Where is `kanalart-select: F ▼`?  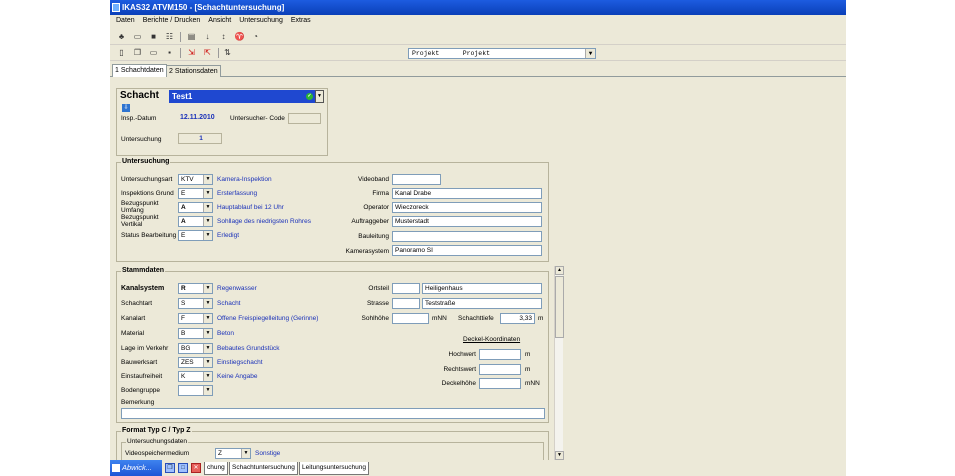
kanalart-select: F ▼ is located at coordinates (195, 318).